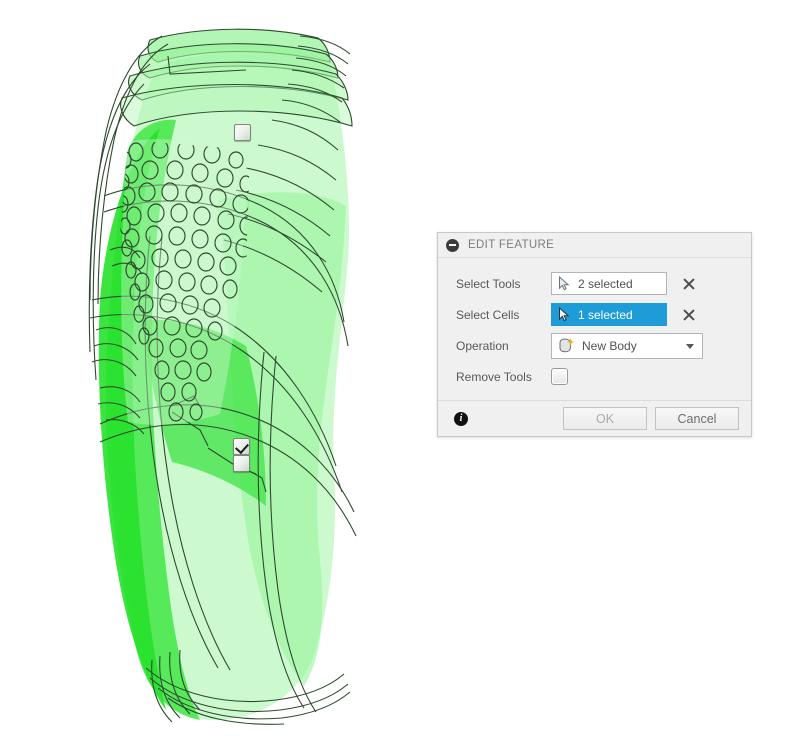 The height and width of the screenshot is (746, 785). Describe the element at coordinates (567, 345) in the screenshot. I see `new-body-icon` at that location.